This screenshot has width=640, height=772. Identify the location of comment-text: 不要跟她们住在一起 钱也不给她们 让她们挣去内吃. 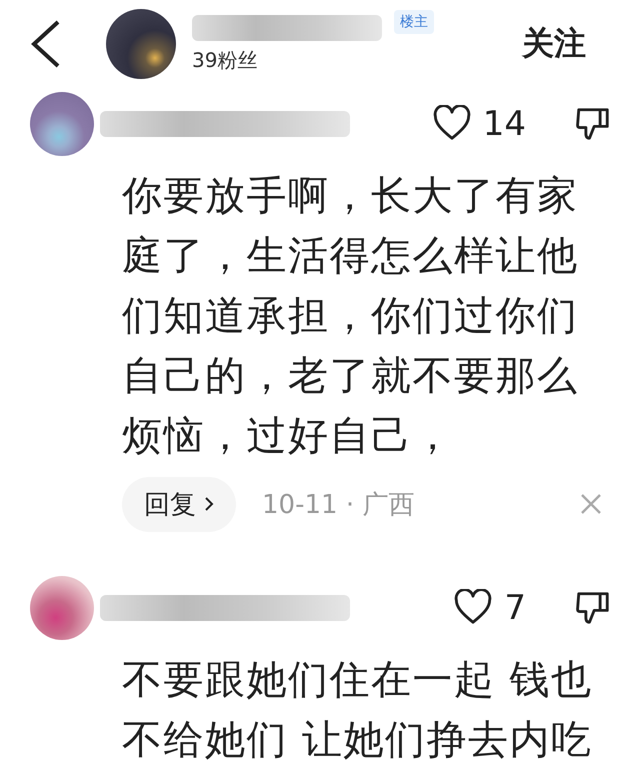
(358, 710).